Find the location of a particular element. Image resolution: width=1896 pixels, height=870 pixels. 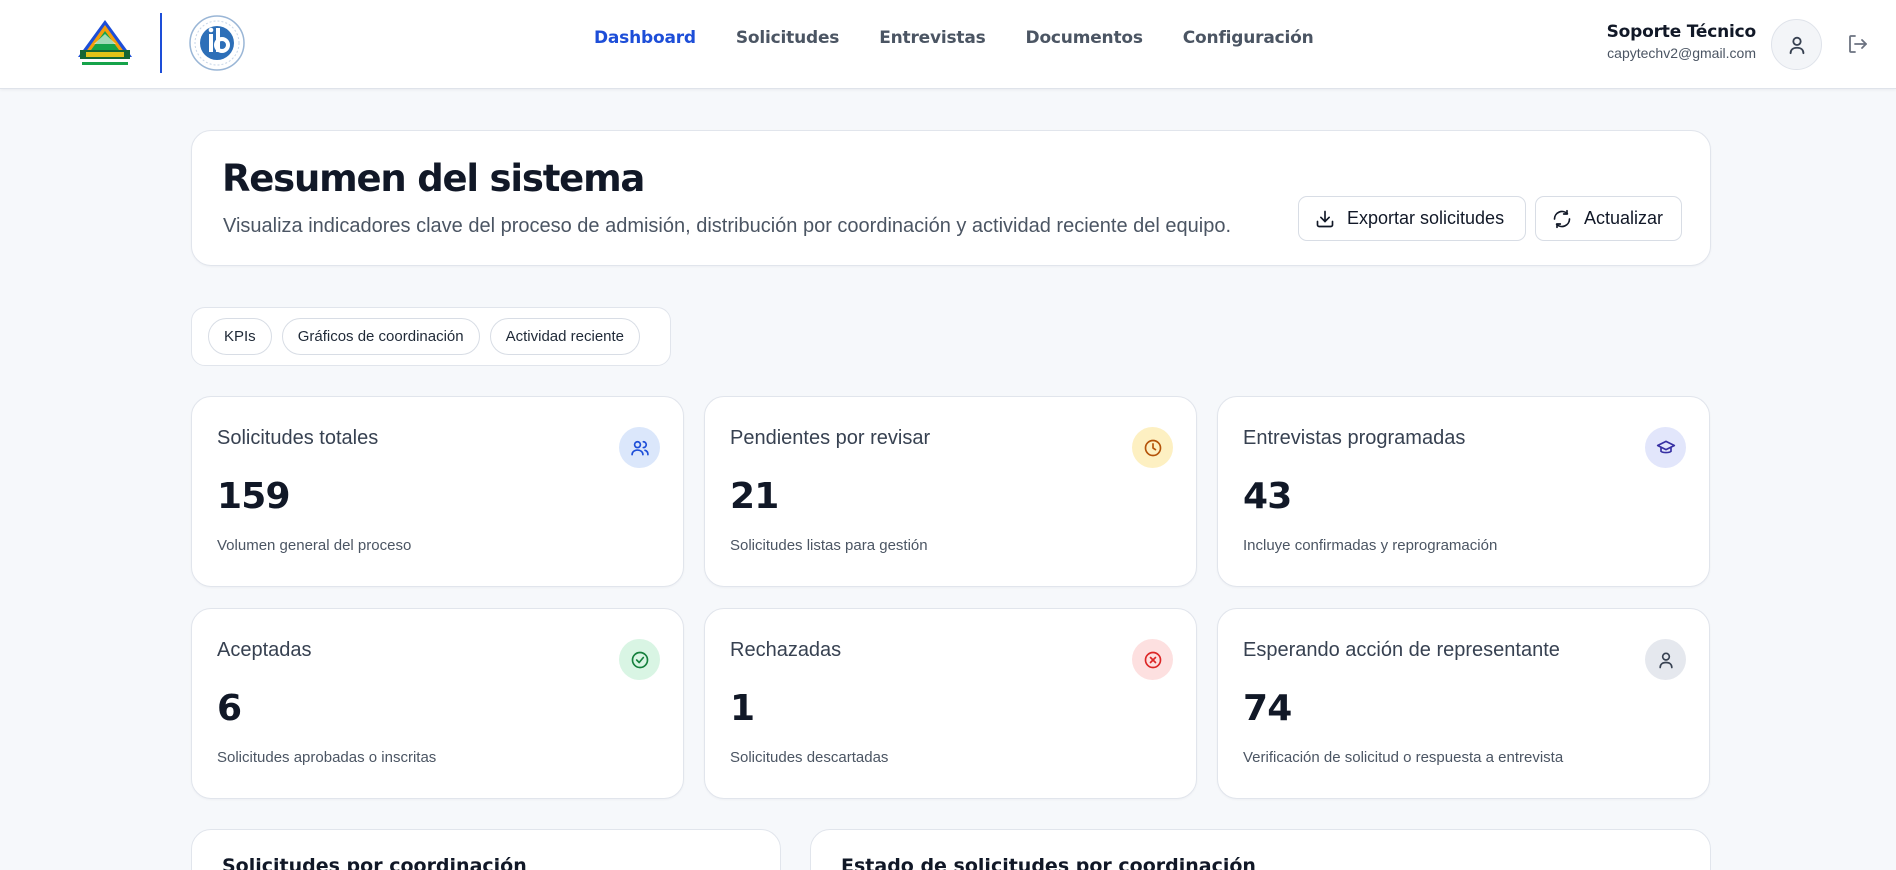

logo-area is located at coordinates (159, 43).